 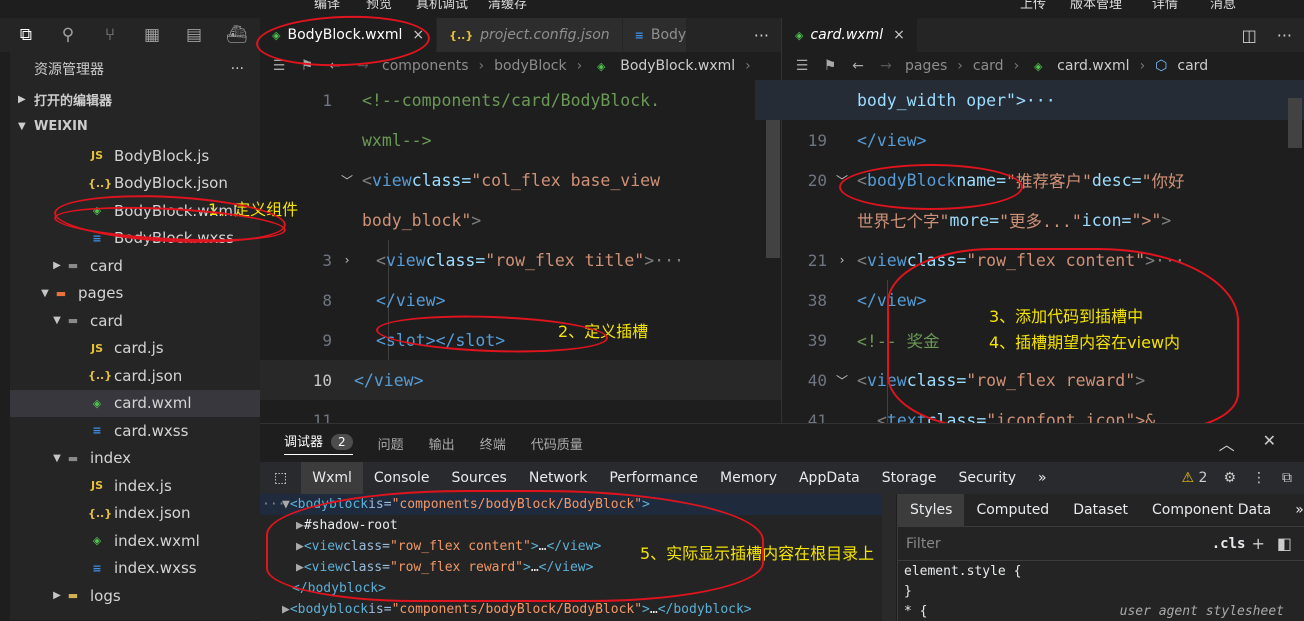 I want to click on bookmark-icon: ⚑, so click(x=830, y=66).